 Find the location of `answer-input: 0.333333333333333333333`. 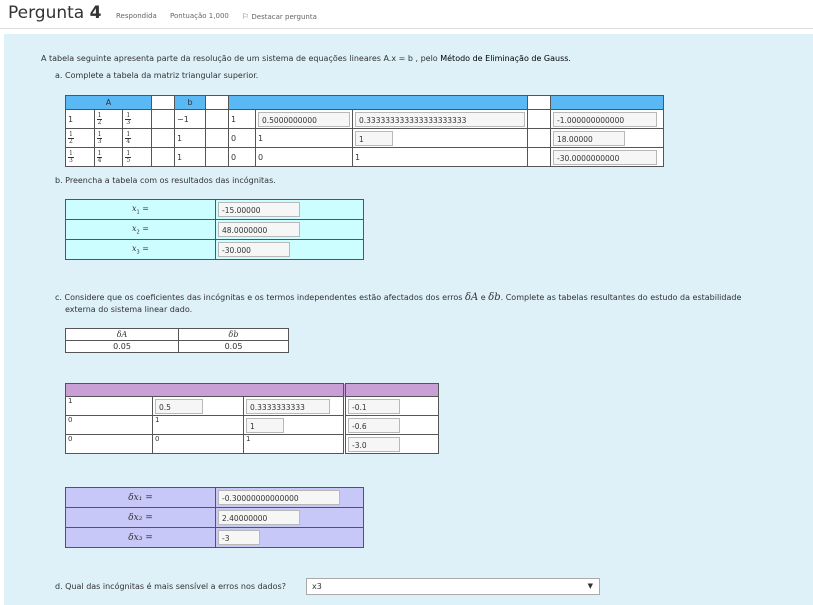

answer-input: 0.333333333333333333333 is located at coordinates (440, 119).